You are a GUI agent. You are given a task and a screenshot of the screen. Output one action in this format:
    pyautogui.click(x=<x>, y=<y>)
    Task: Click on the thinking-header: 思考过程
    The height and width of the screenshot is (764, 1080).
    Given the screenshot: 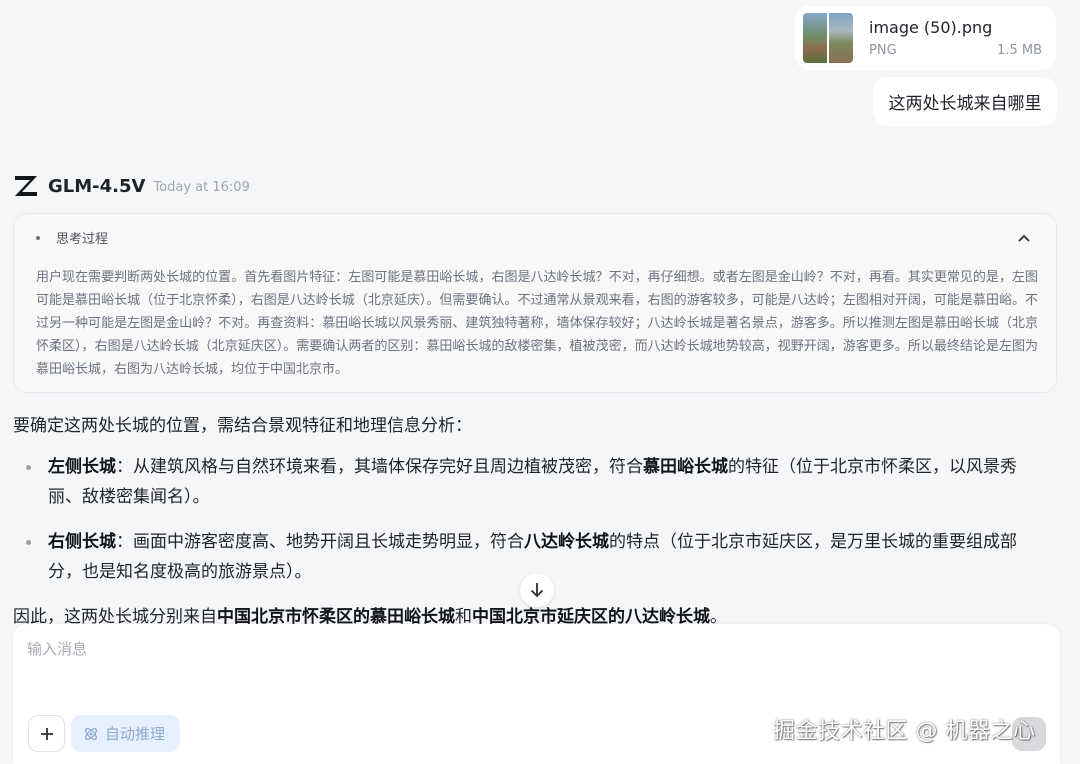 What is the action you would take?
    pyautogui.click(x=72, y=237)
    